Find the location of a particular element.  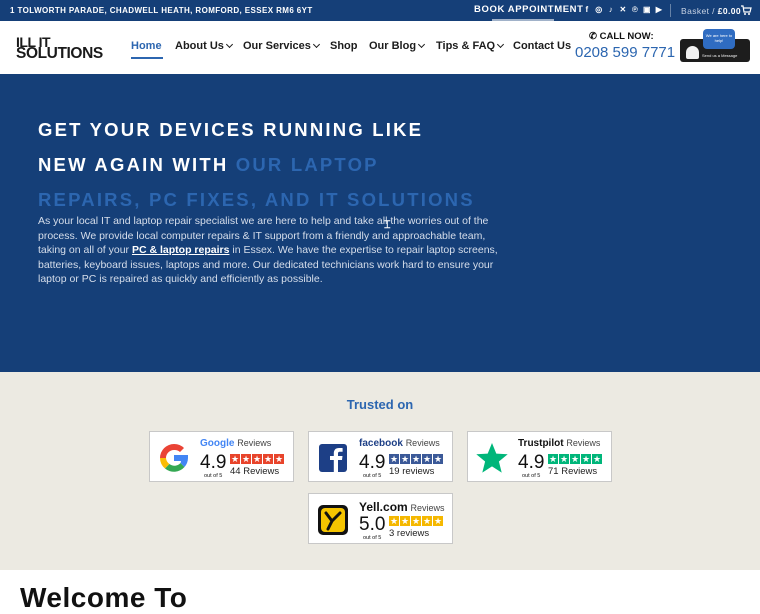

yell-brand: Yell.com Reviews is located at coordinates (402, 507).